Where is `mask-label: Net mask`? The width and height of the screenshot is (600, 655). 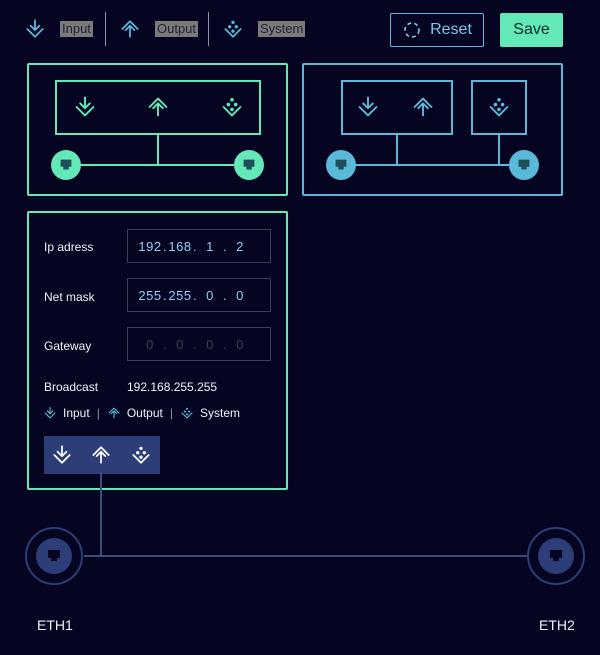 mask-label: Net mask is located at coordinates (69, 297).